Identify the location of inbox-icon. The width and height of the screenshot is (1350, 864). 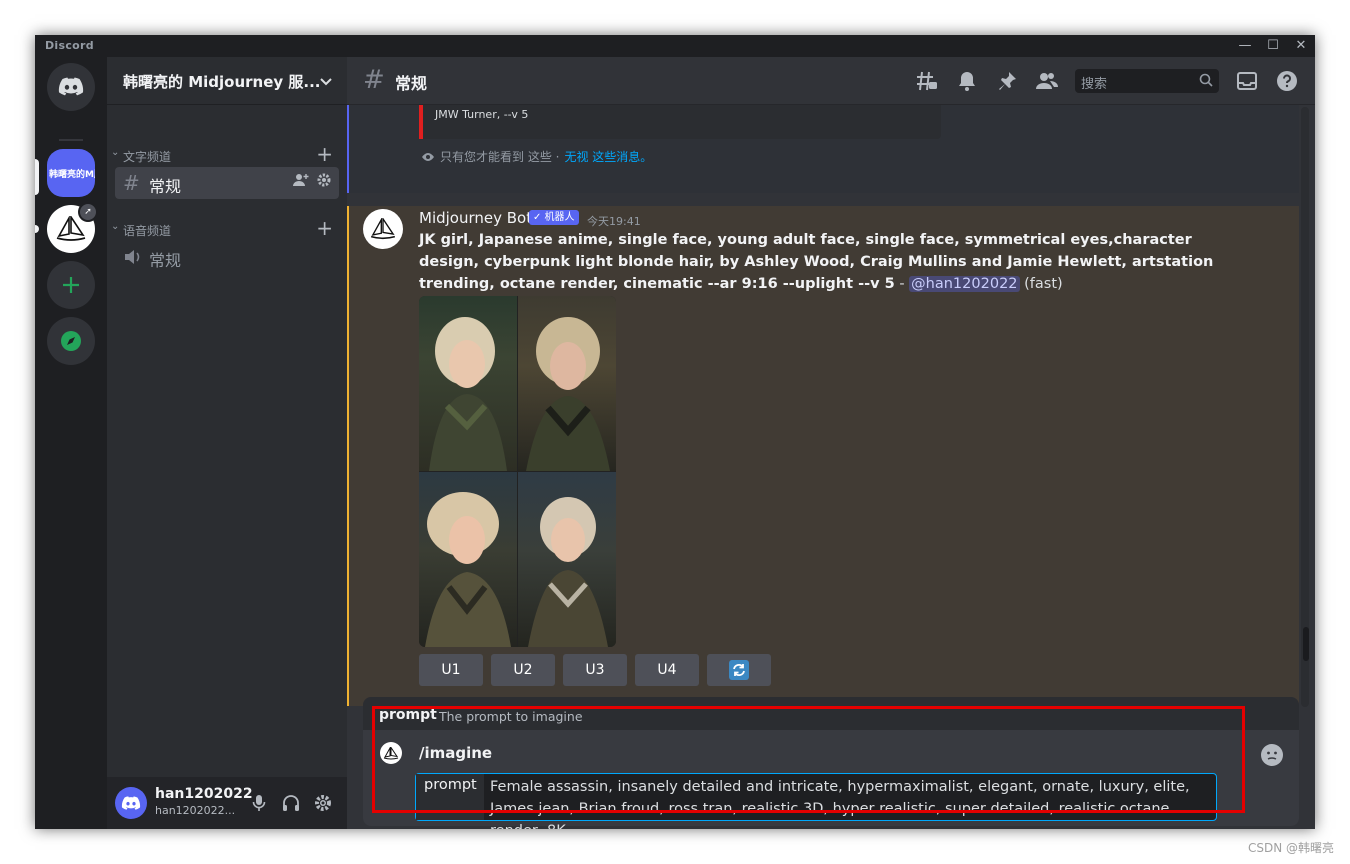
(1247, 81).